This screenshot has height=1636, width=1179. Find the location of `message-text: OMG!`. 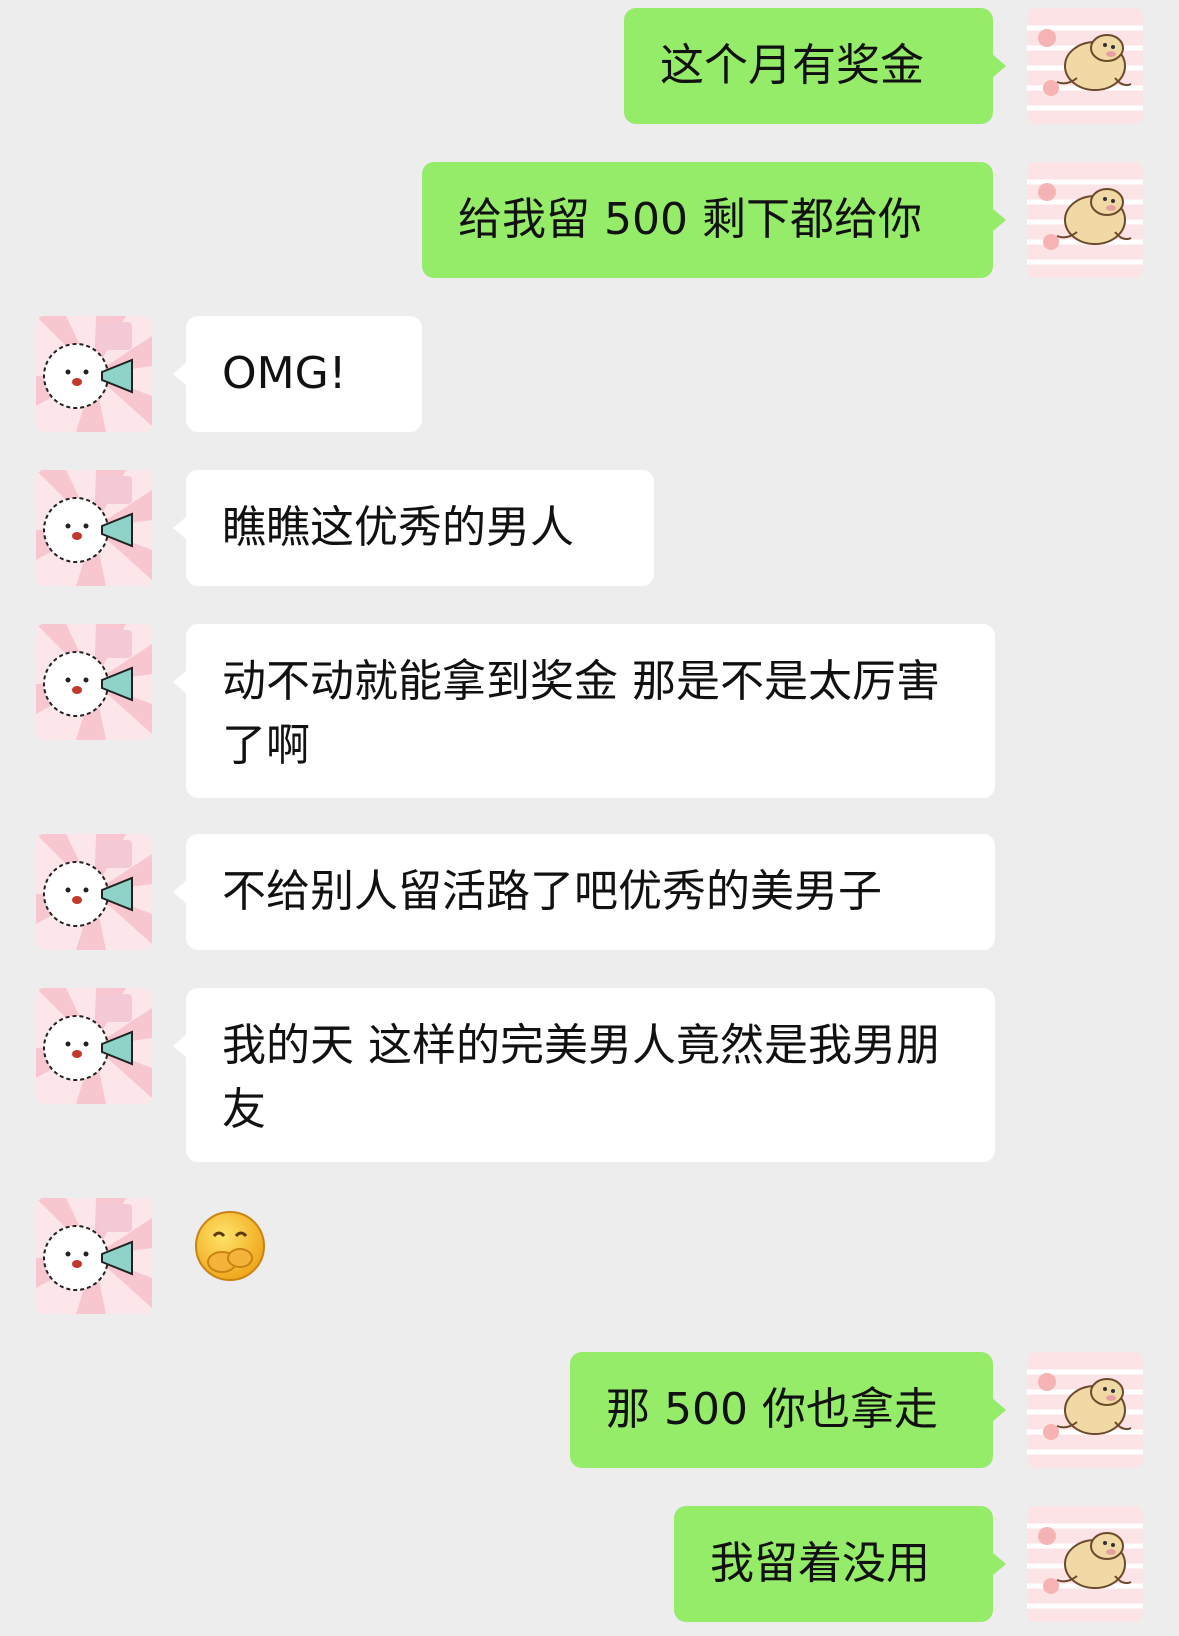

message-text: OMG! is located at coordinates (284, 373).